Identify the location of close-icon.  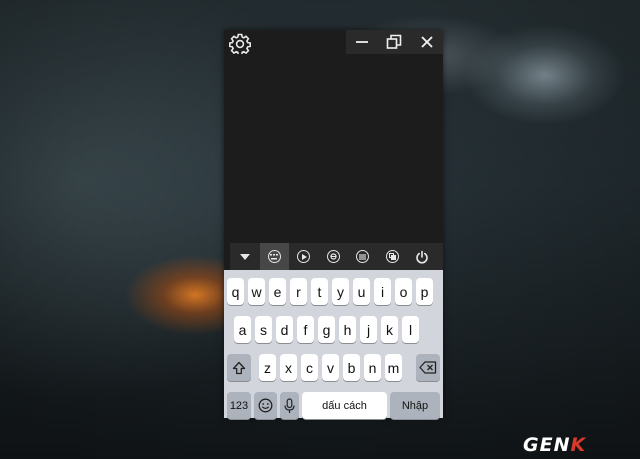
(427, 42).